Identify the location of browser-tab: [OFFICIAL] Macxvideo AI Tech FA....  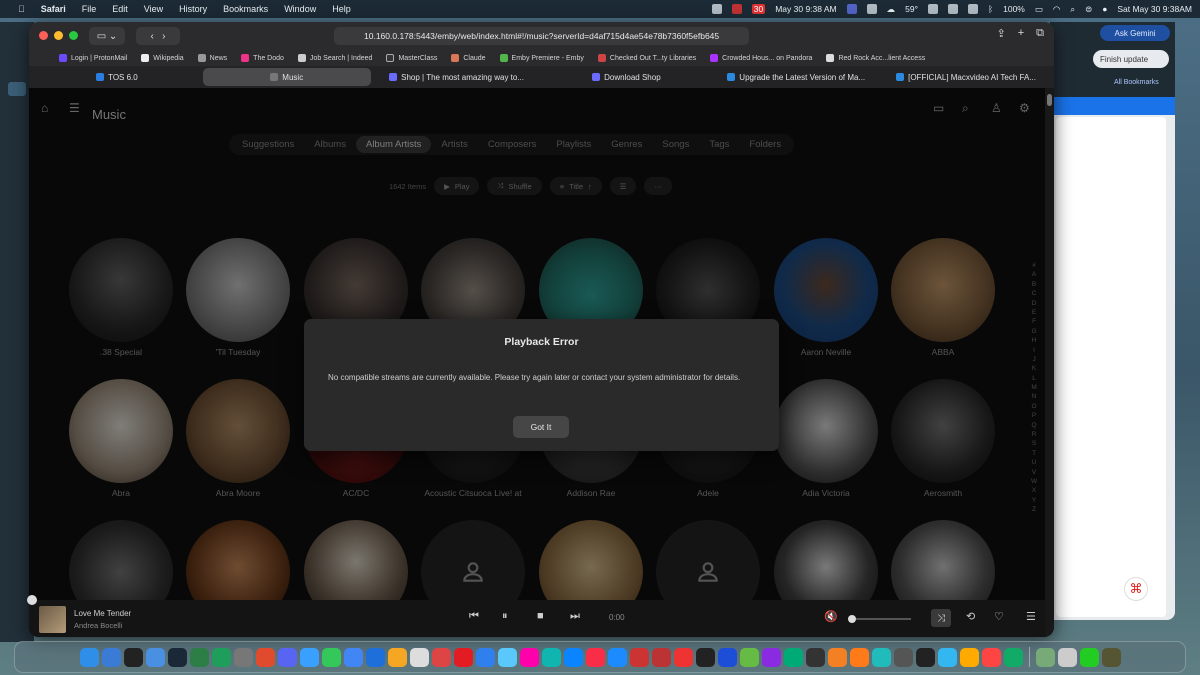
(966, 77).